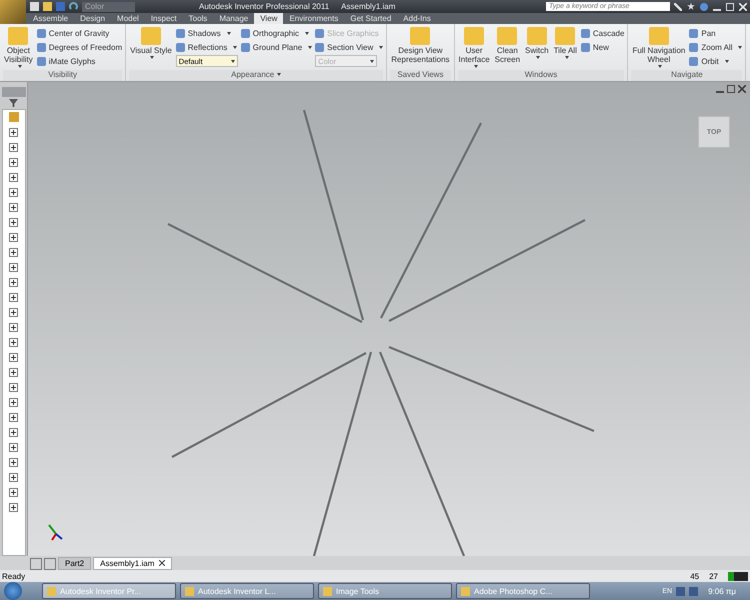 The width and height of the screenshot is (750, 600). Describe the element at coordinates (715, 61) in the screenshot. I see `ribbon-button: Orbit` at that location.